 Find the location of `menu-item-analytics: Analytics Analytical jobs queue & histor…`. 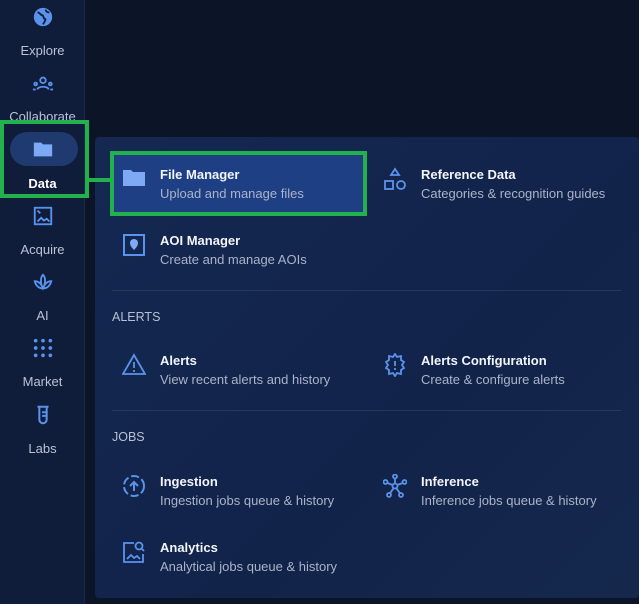

menu-item-analytics: Analytics Analytical jobs queue & histor… is located at coordinates (247, 562).